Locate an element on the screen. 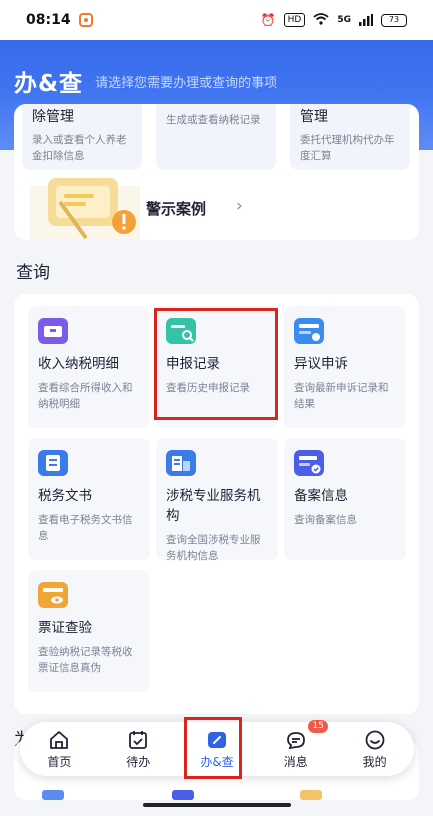 Image resolution: width=433 pixels, height=816 pixels. agent-management-tile: 管理 委托代理机构代办年度汇算 is located at coordinates (350, 137).